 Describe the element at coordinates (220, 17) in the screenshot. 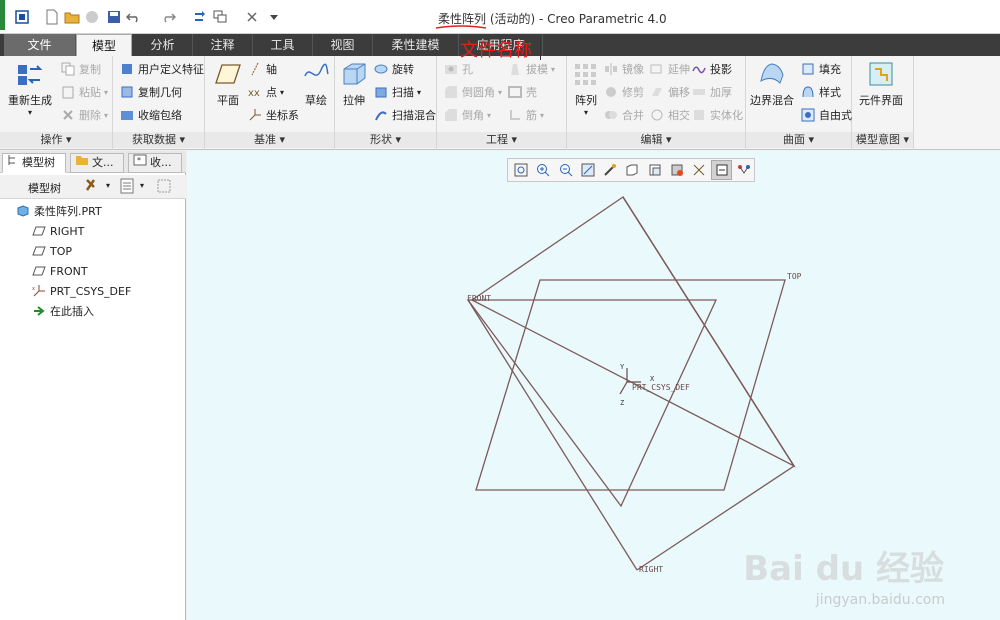

I see `windows-icon` at that location.